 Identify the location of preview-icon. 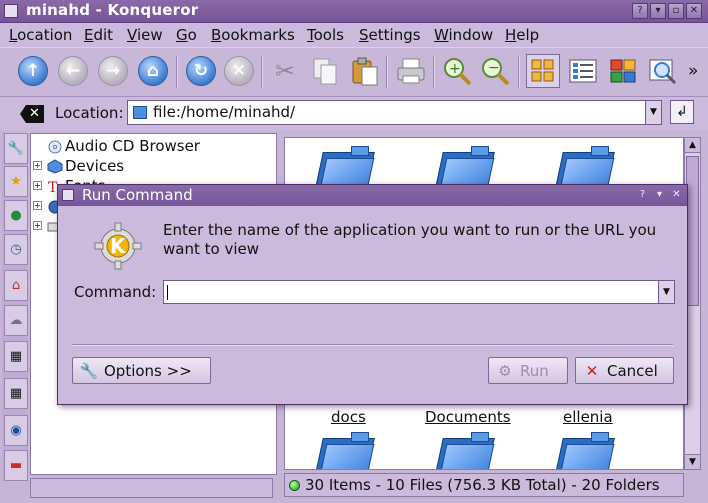
(663, 72).